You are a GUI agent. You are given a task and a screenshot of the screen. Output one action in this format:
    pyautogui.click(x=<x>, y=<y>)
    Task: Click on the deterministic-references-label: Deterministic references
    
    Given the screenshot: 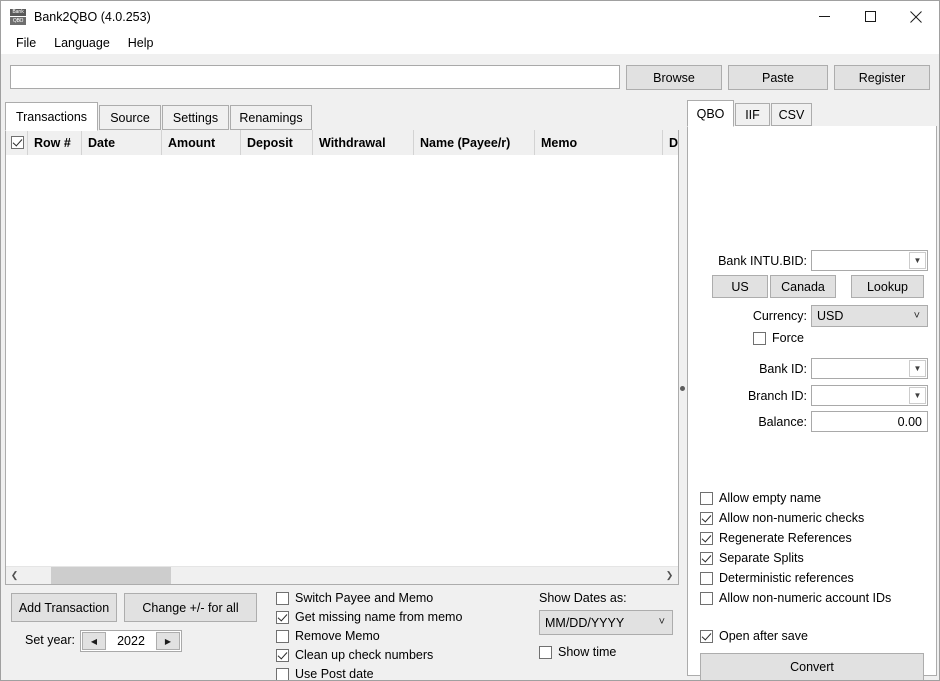 What is the action you would take?
    pyautogui.click(x=786, y=578)
    